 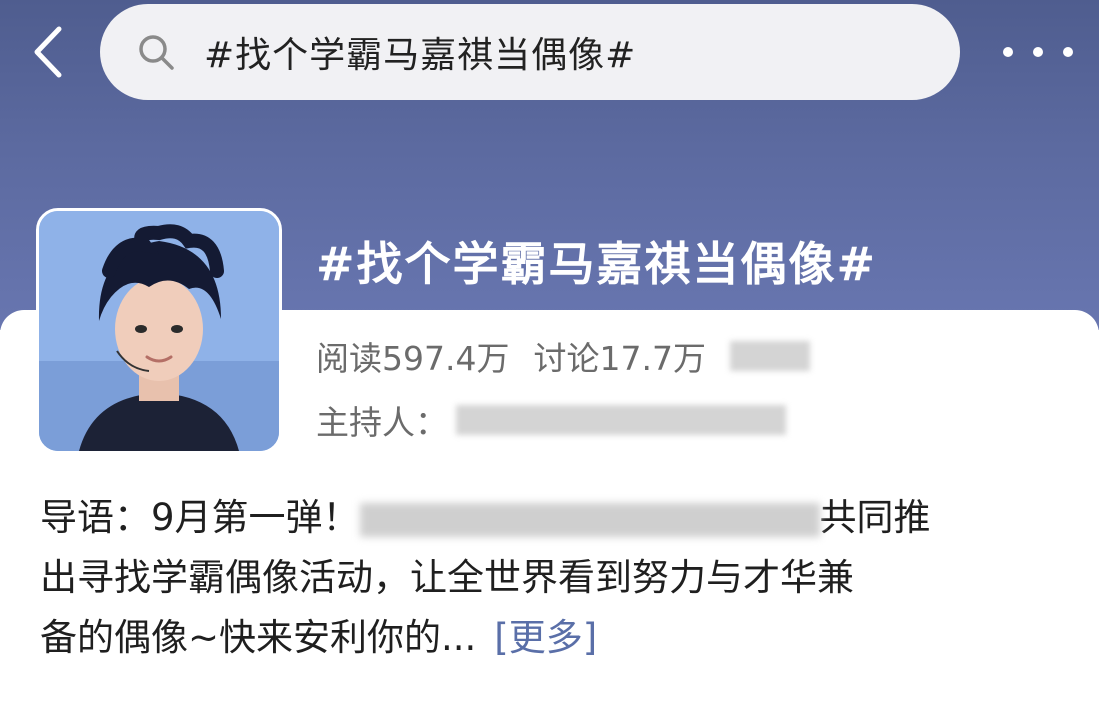 I want to click on back-arrow-icon, so click(x=48, y=52).